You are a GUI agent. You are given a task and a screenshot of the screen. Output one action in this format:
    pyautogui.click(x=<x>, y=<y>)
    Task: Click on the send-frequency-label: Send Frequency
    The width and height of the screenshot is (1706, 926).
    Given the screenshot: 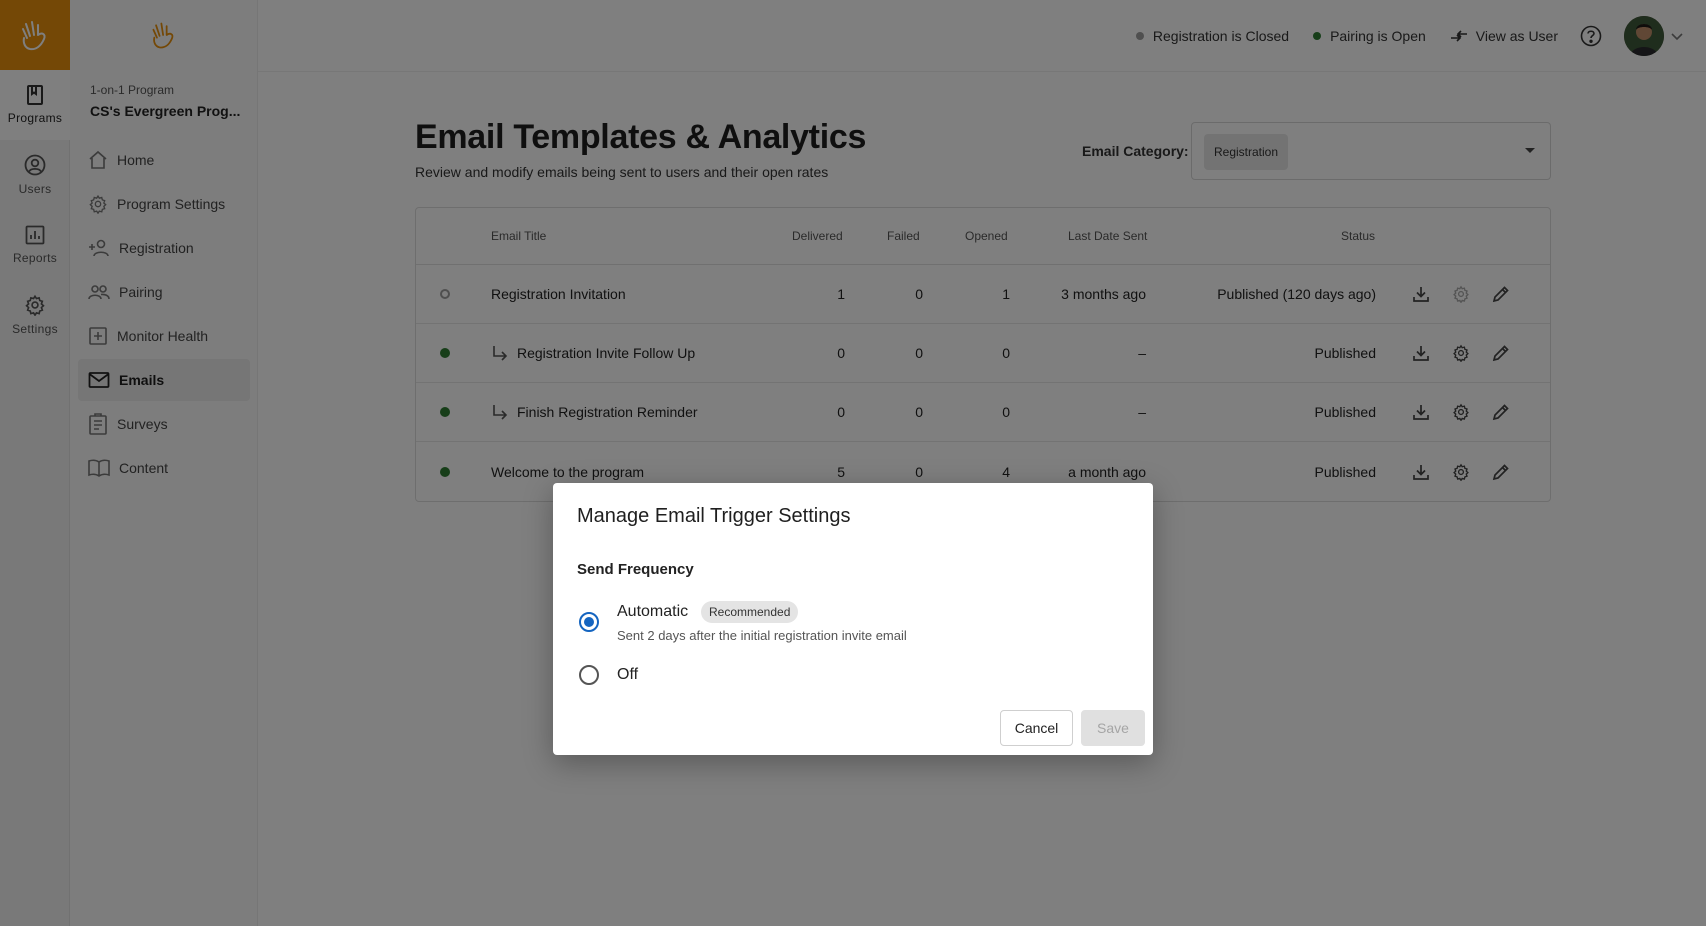 What is the action you would take?
    pyautogui.click(x=635, y=569)
    